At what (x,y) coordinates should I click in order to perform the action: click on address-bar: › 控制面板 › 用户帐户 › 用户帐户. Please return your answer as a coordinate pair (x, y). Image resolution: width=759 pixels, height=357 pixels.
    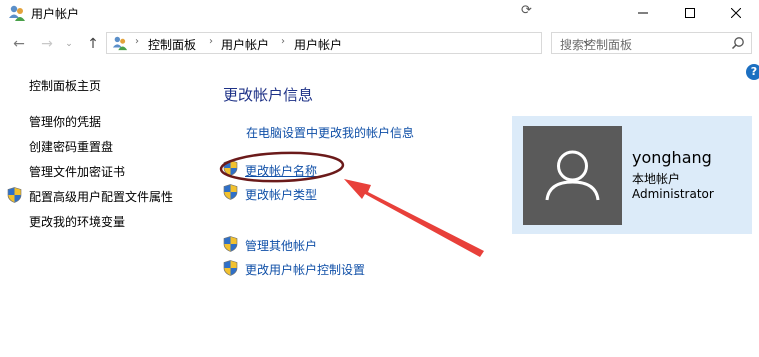
    Looking at the image, I should click on (349, 43).